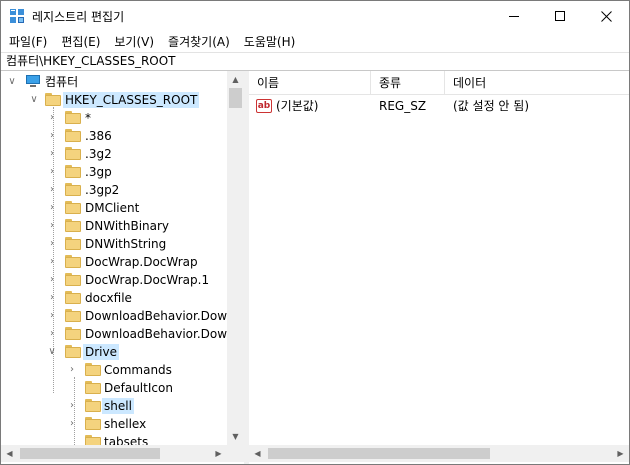 This screenshot has height=465, width=630. Describe the element at coordinates (439, 106) in the screenshot. I see `list-item: ab (기본값) REG_SZ (값 설정 안 됨)` at that location.